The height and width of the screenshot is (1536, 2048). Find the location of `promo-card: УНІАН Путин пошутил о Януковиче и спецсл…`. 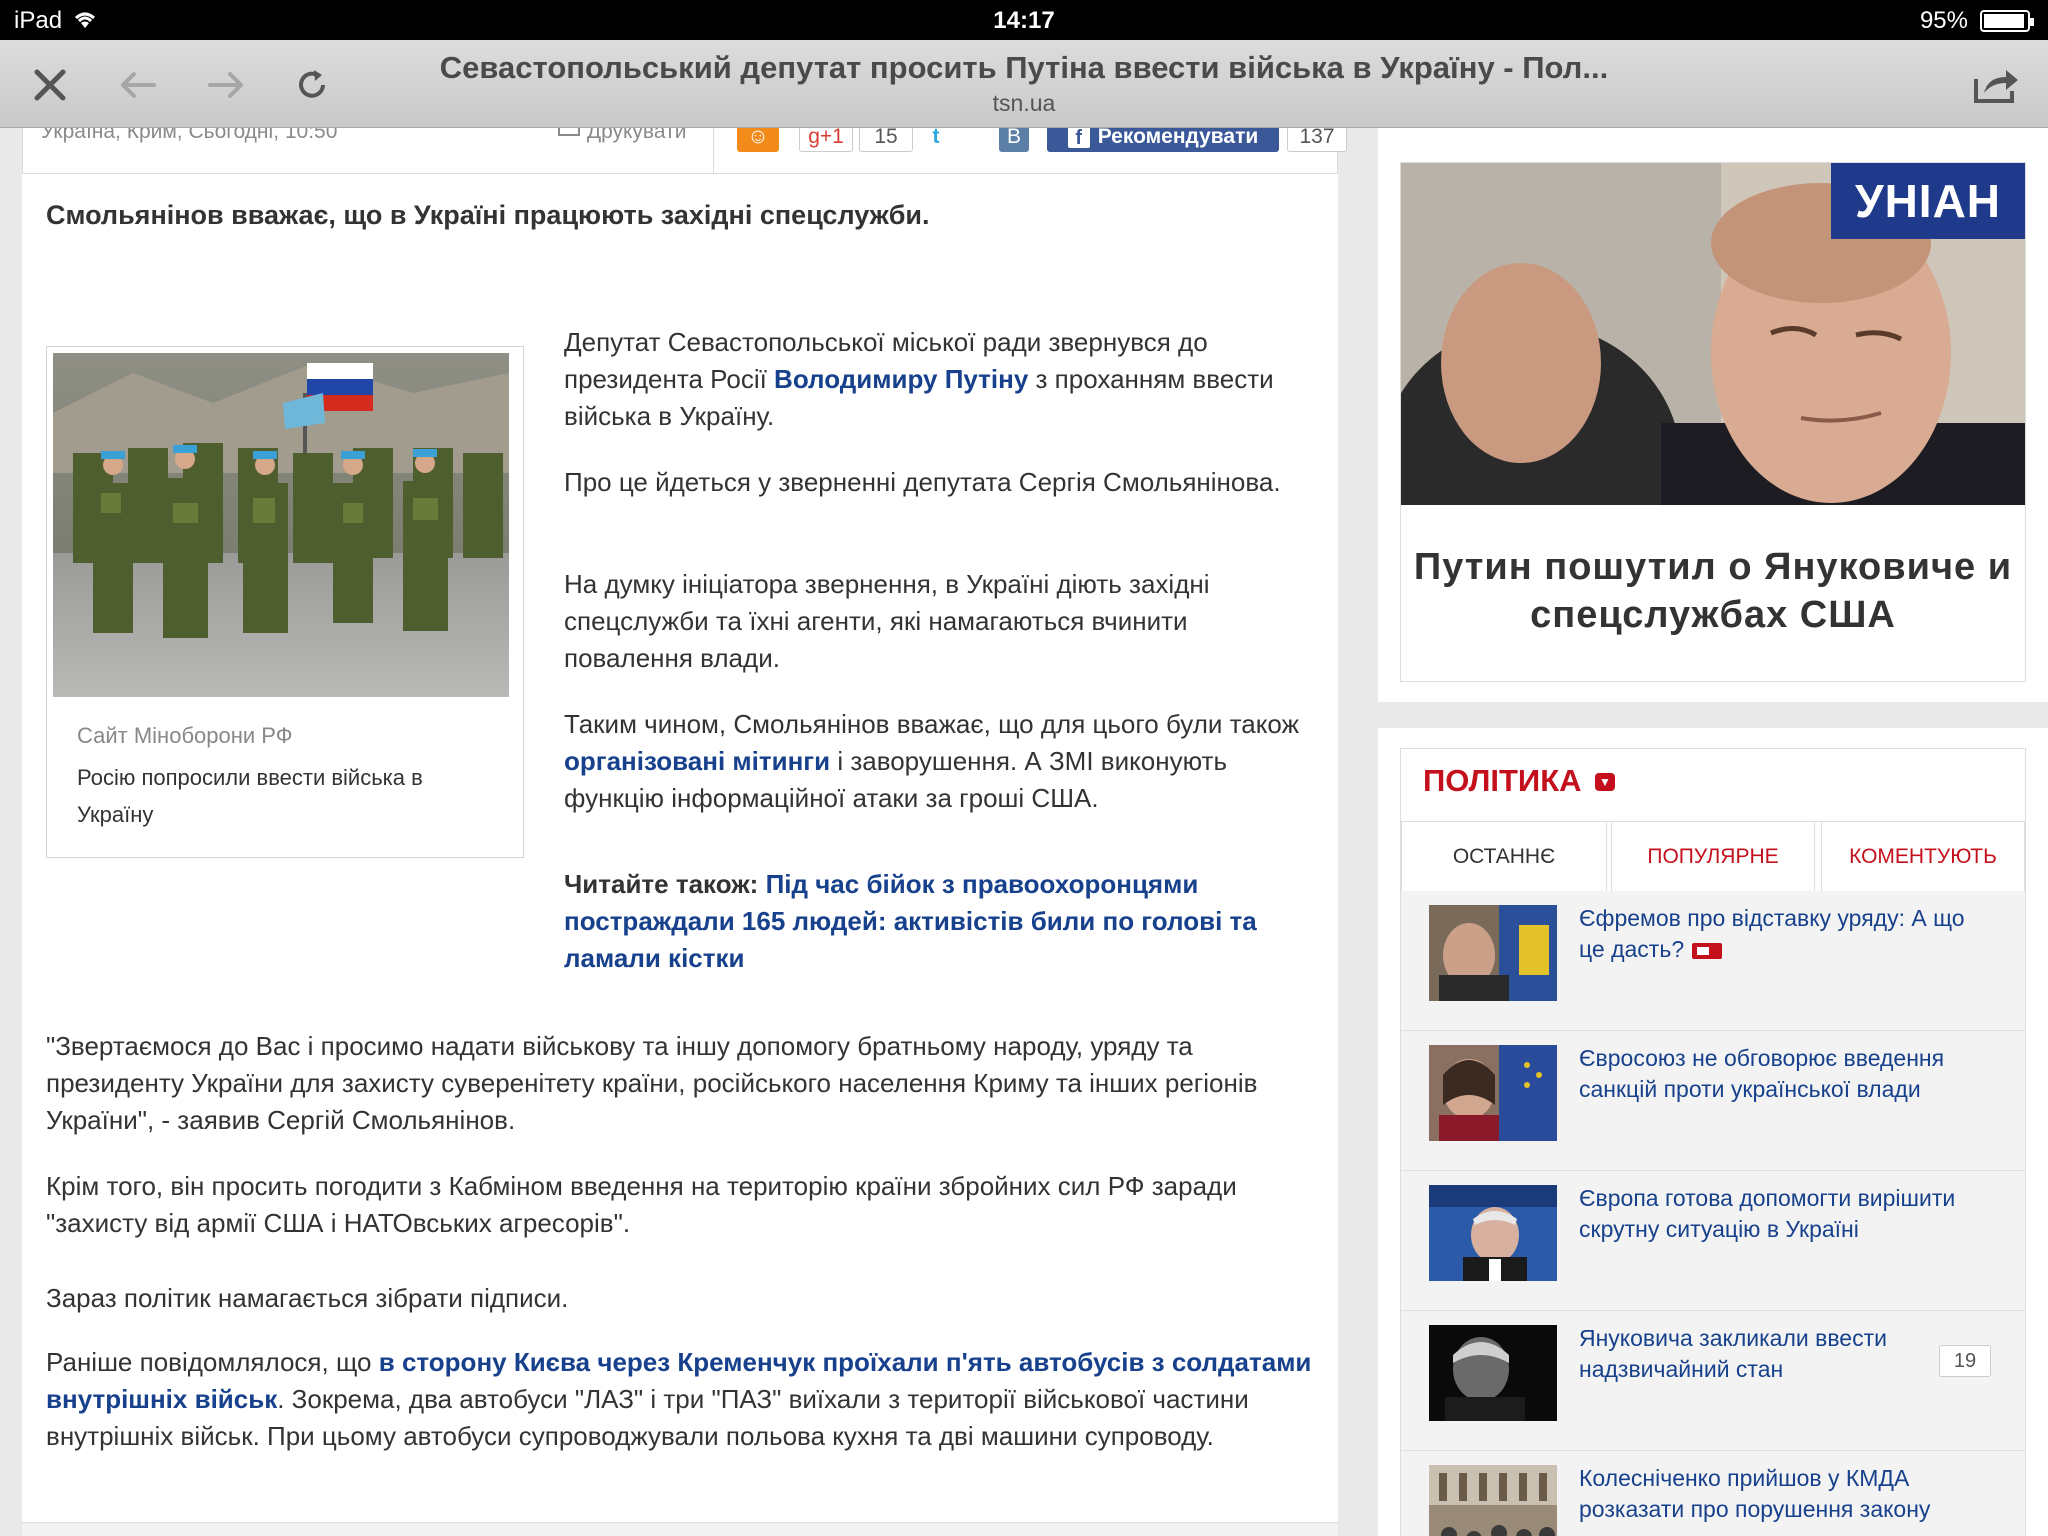

promo-card: УНІАН Путин пошутил о Януковиче и спецсл… is located at coordinates (1713, 422).